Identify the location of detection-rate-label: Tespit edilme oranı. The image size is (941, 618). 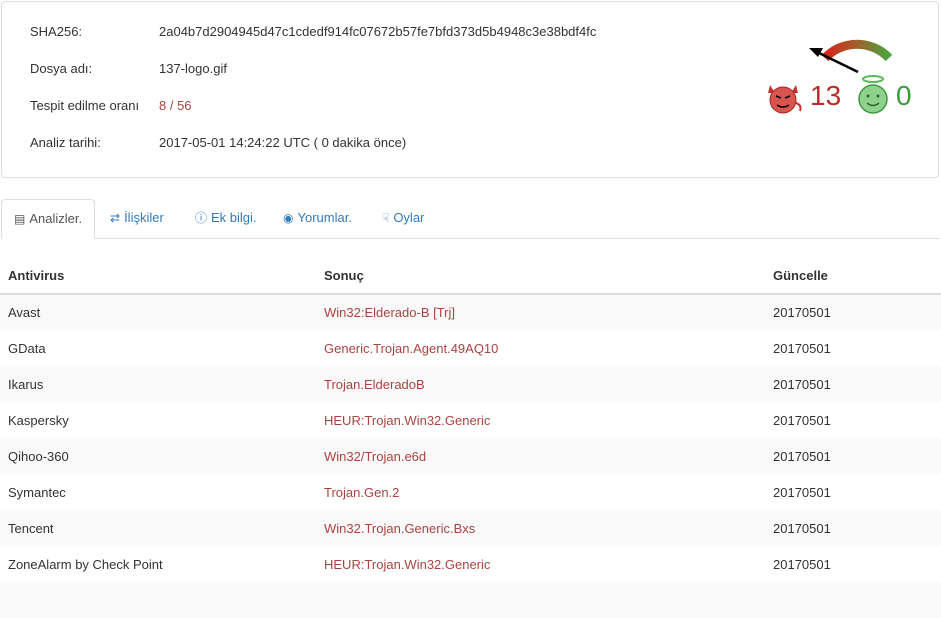
(85, 105).